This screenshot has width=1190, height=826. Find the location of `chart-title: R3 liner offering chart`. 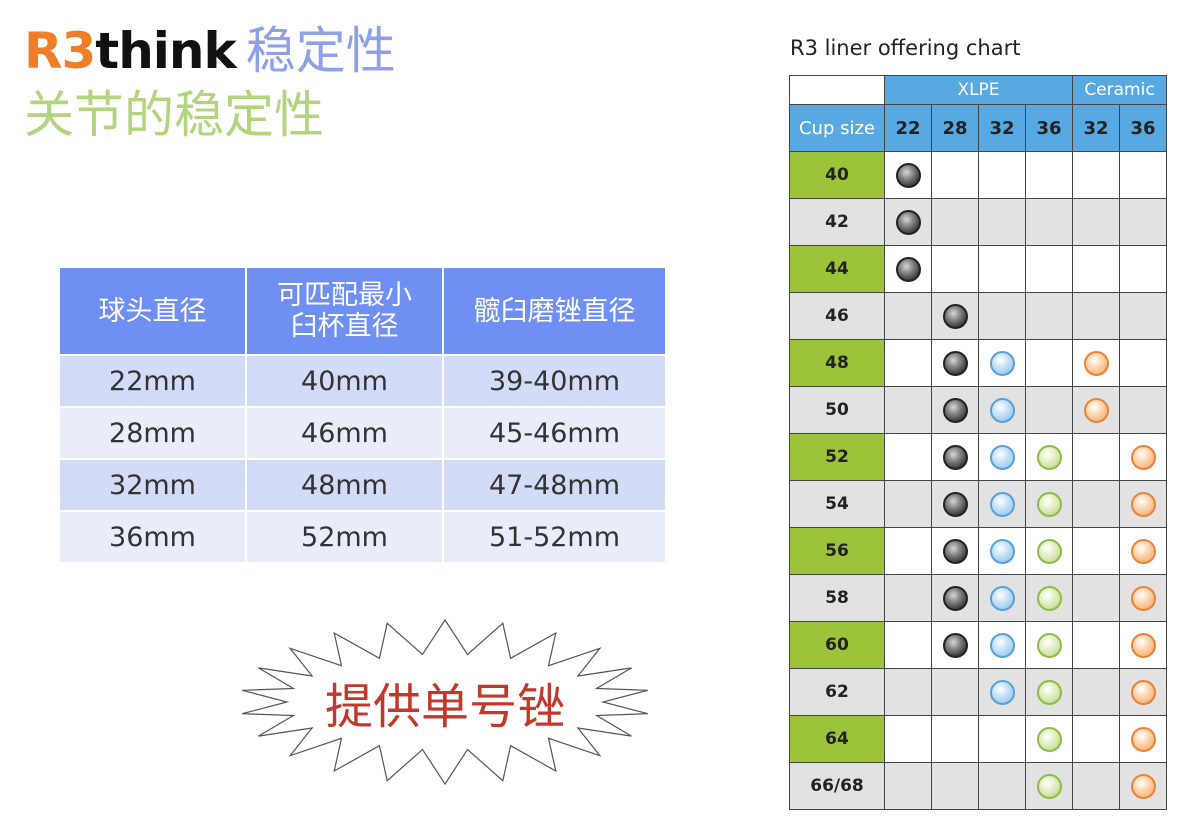

chart-title: R3 liner offering chart is located at coordinates (905, 48).